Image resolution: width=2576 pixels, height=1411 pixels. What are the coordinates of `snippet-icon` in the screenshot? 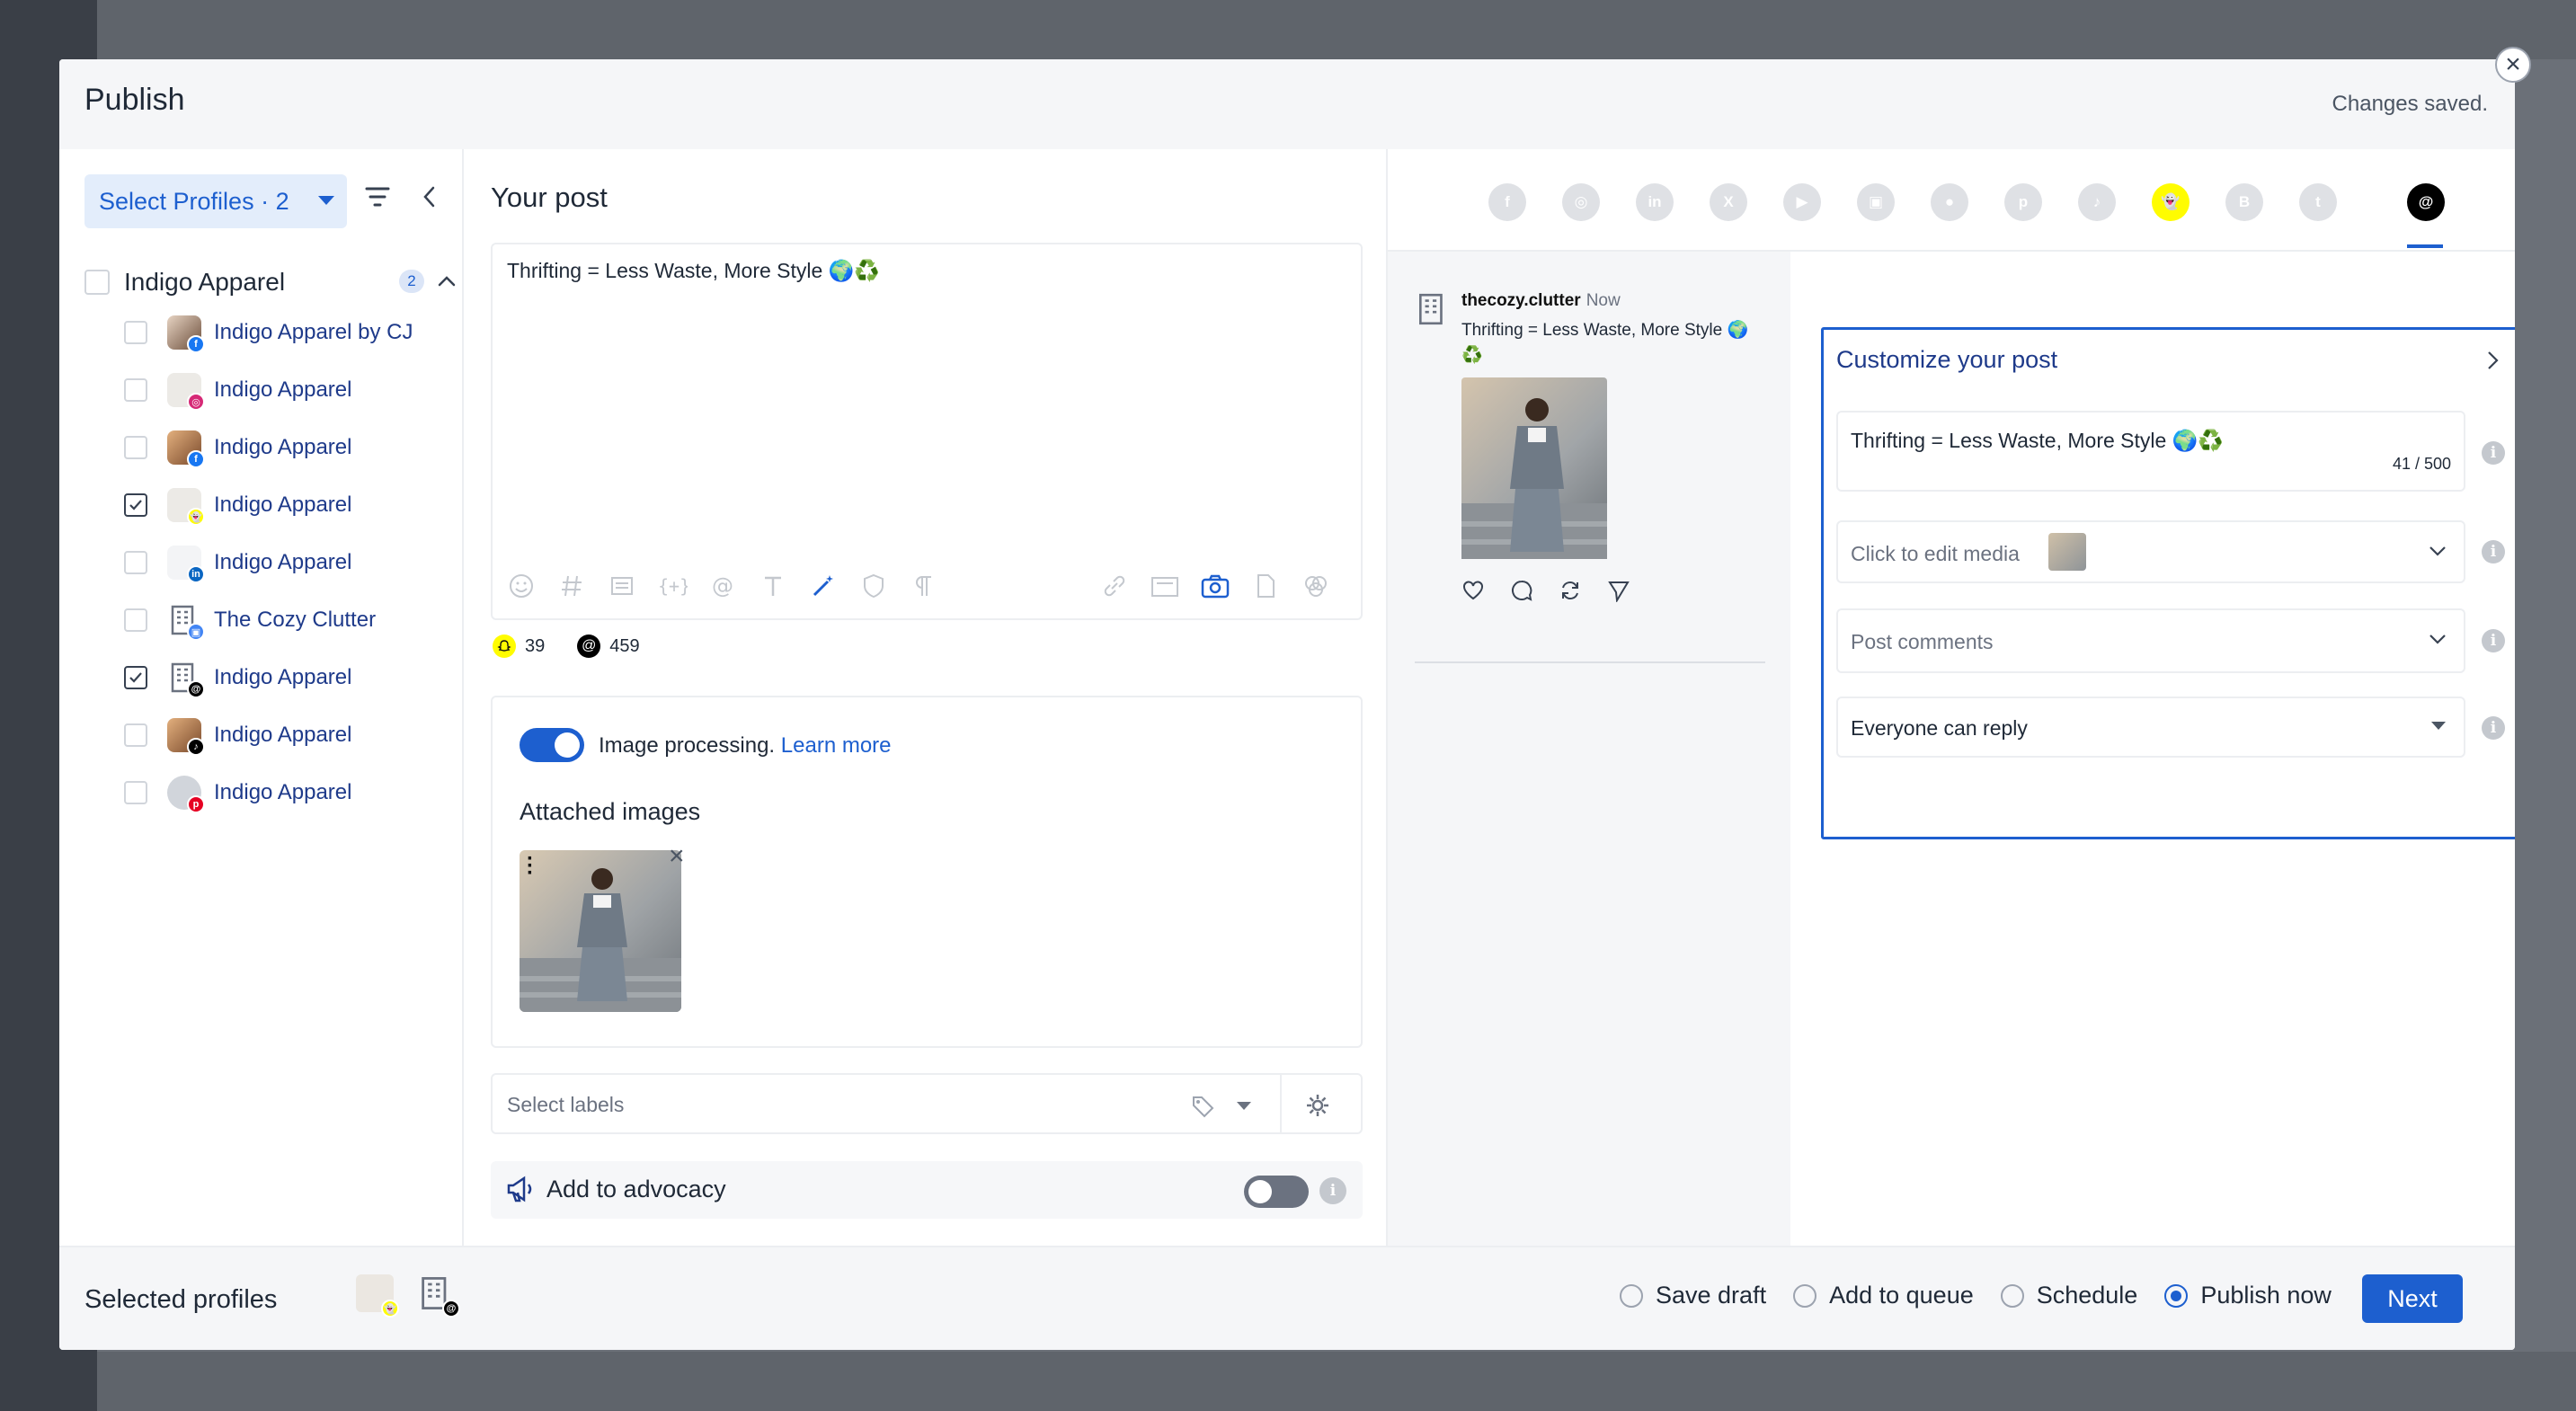 It's located at (622, 586).